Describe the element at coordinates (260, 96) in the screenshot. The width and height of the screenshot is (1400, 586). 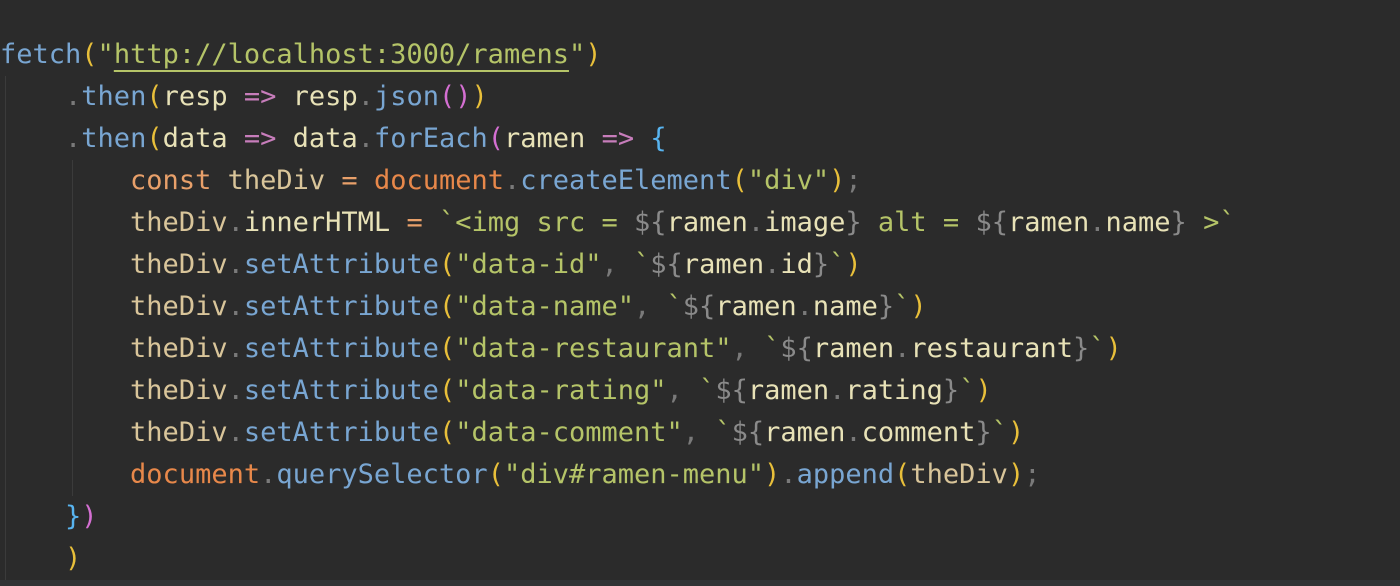
I see `code-token: =>` at that location.